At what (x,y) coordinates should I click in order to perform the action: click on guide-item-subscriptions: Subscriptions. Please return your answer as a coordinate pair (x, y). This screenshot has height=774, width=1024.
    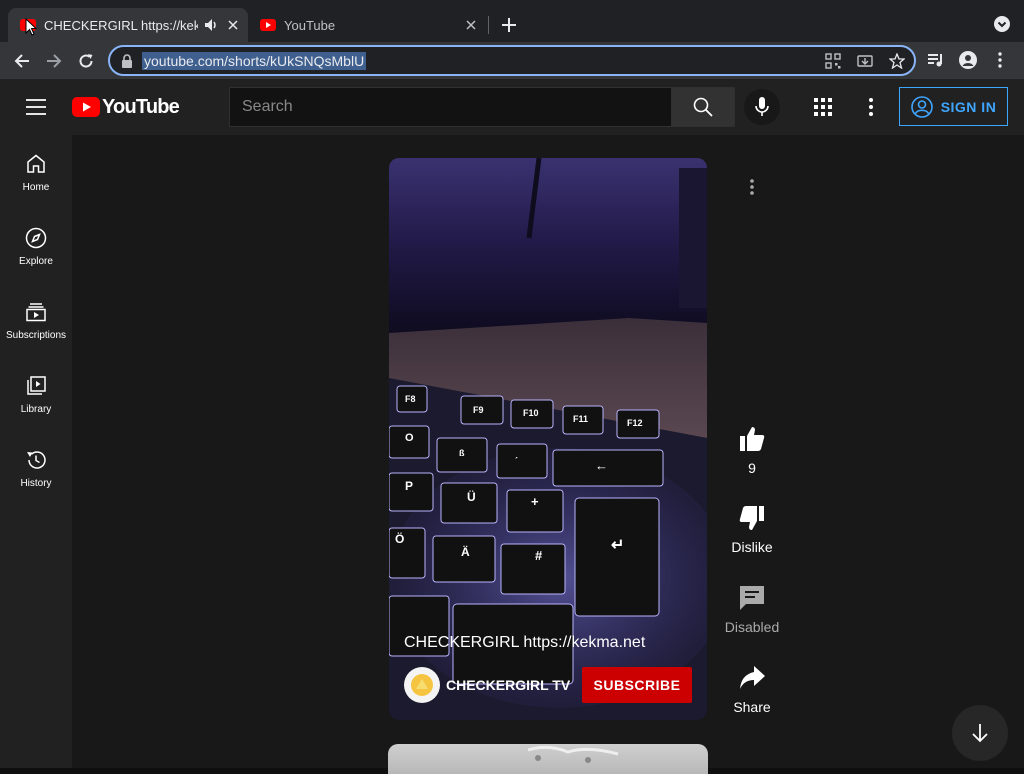
    Looking at the image, I should click on (36, 320).